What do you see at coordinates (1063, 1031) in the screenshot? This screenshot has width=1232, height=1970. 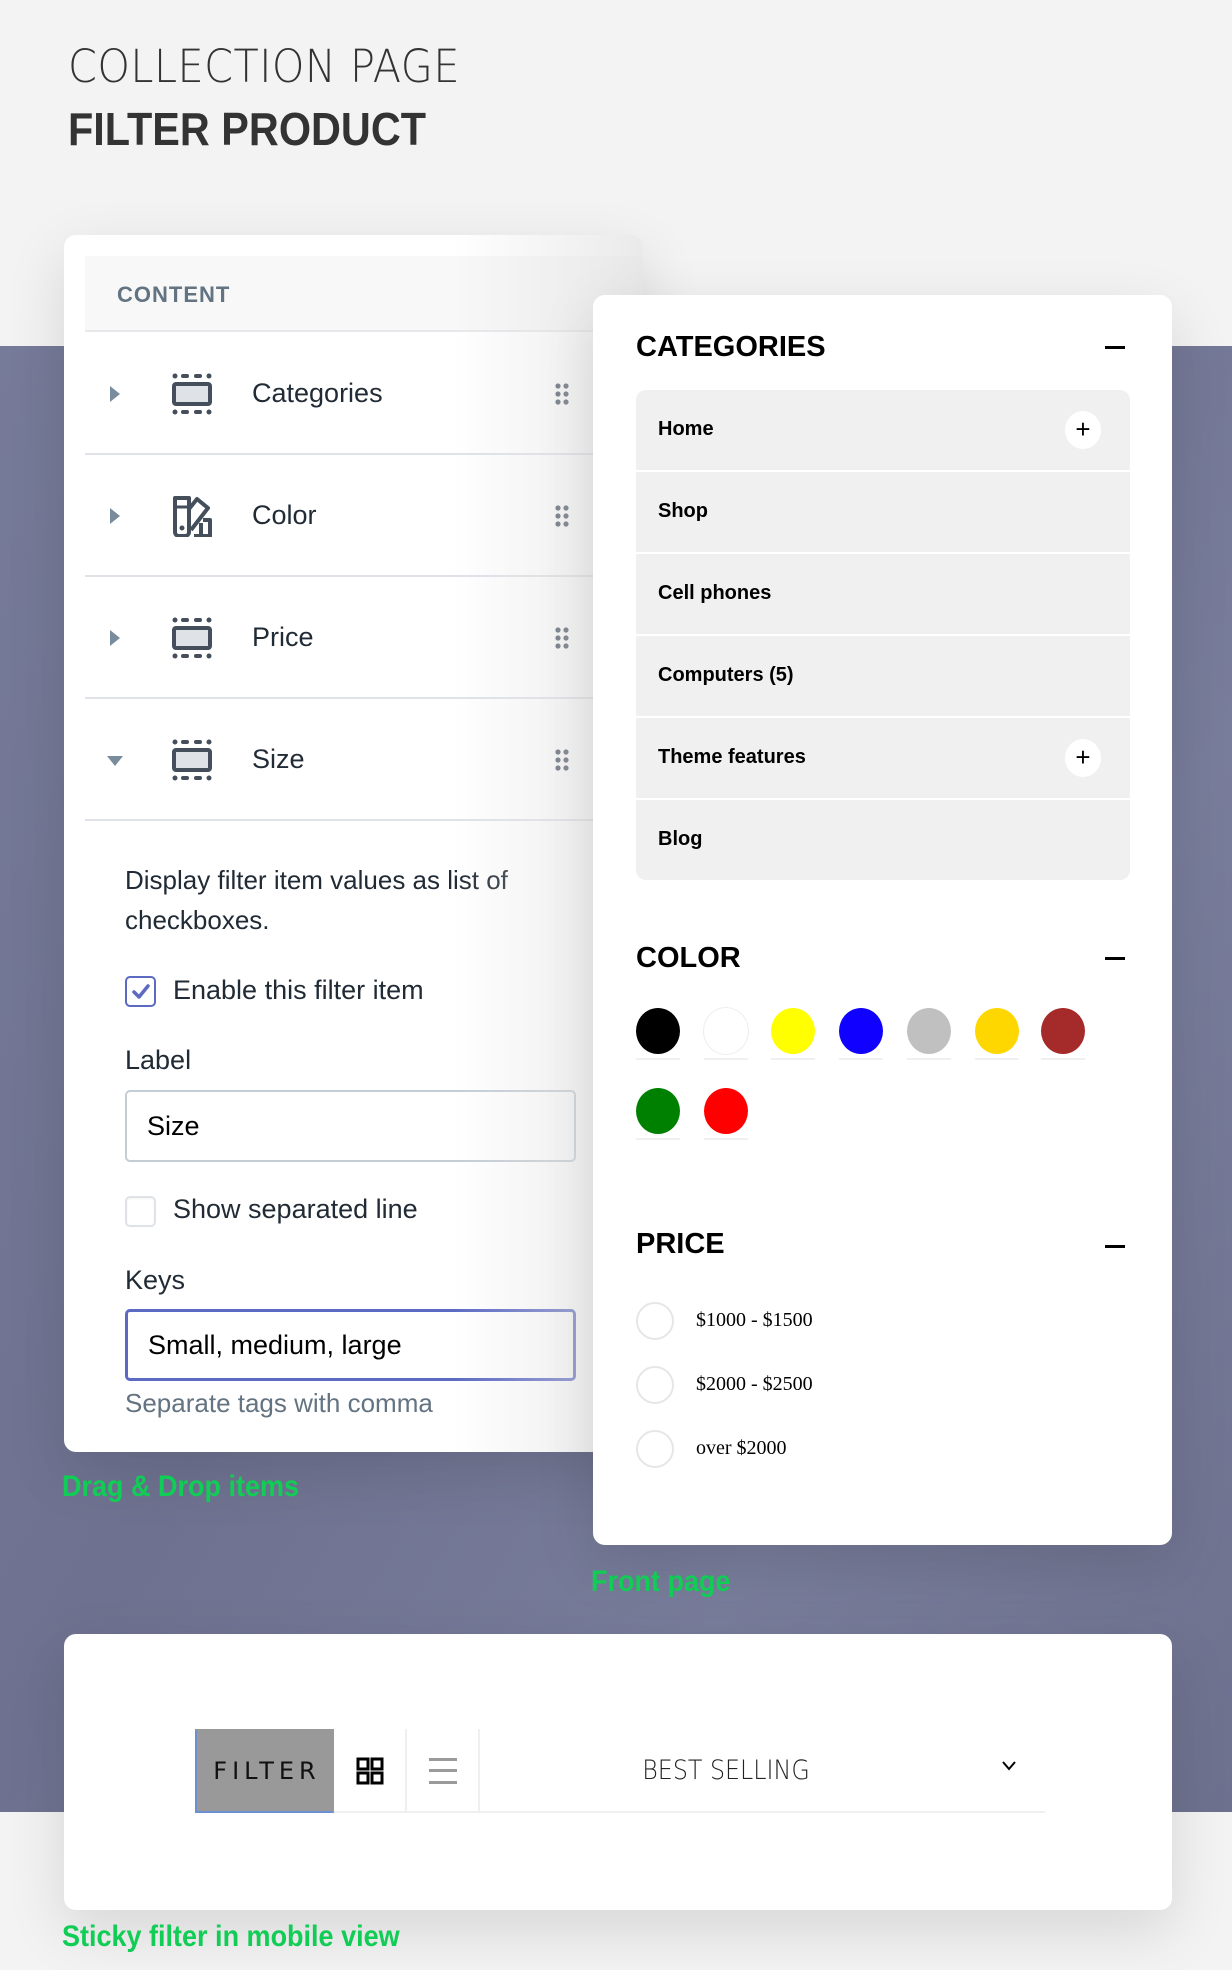 I see `color-swatch-brown` at bounding box center [1063, 1031].